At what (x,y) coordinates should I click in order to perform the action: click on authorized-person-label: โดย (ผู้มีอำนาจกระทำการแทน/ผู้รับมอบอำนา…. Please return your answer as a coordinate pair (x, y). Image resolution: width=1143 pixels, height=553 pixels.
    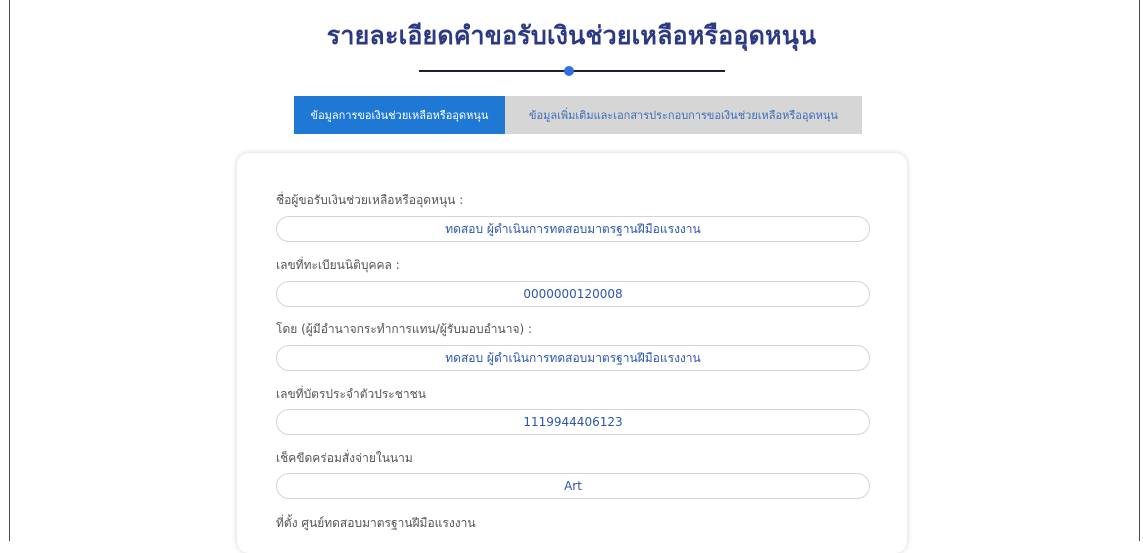
    Looking at the image, I should click on (404, 329).